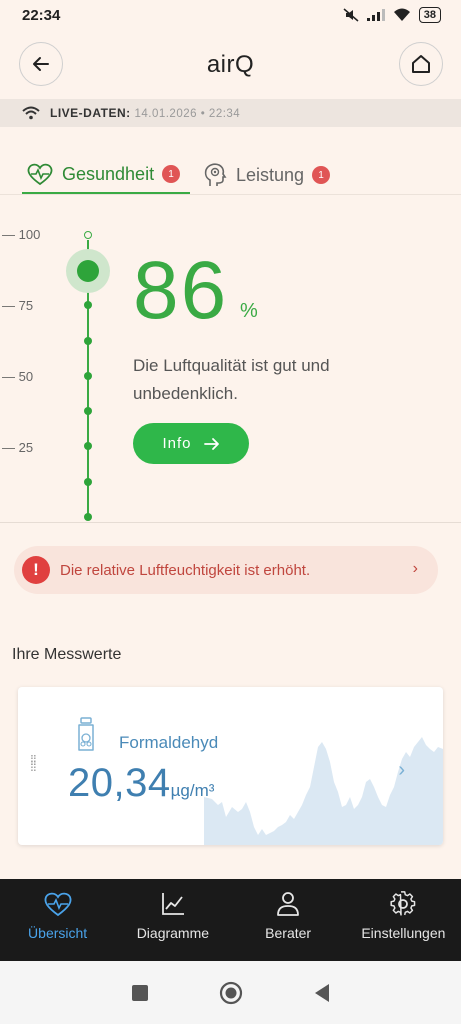 This screenshot has width=461, height=1024. I want to click on nav-item-berater: Berater, so click(288, 920).